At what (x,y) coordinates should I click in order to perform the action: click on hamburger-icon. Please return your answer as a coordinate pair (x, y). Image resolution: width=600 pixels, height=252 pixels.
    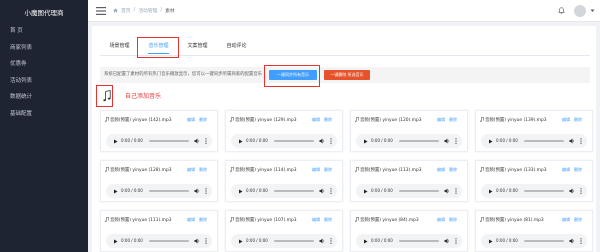
    Looking at the image, I should click on (101, 11).